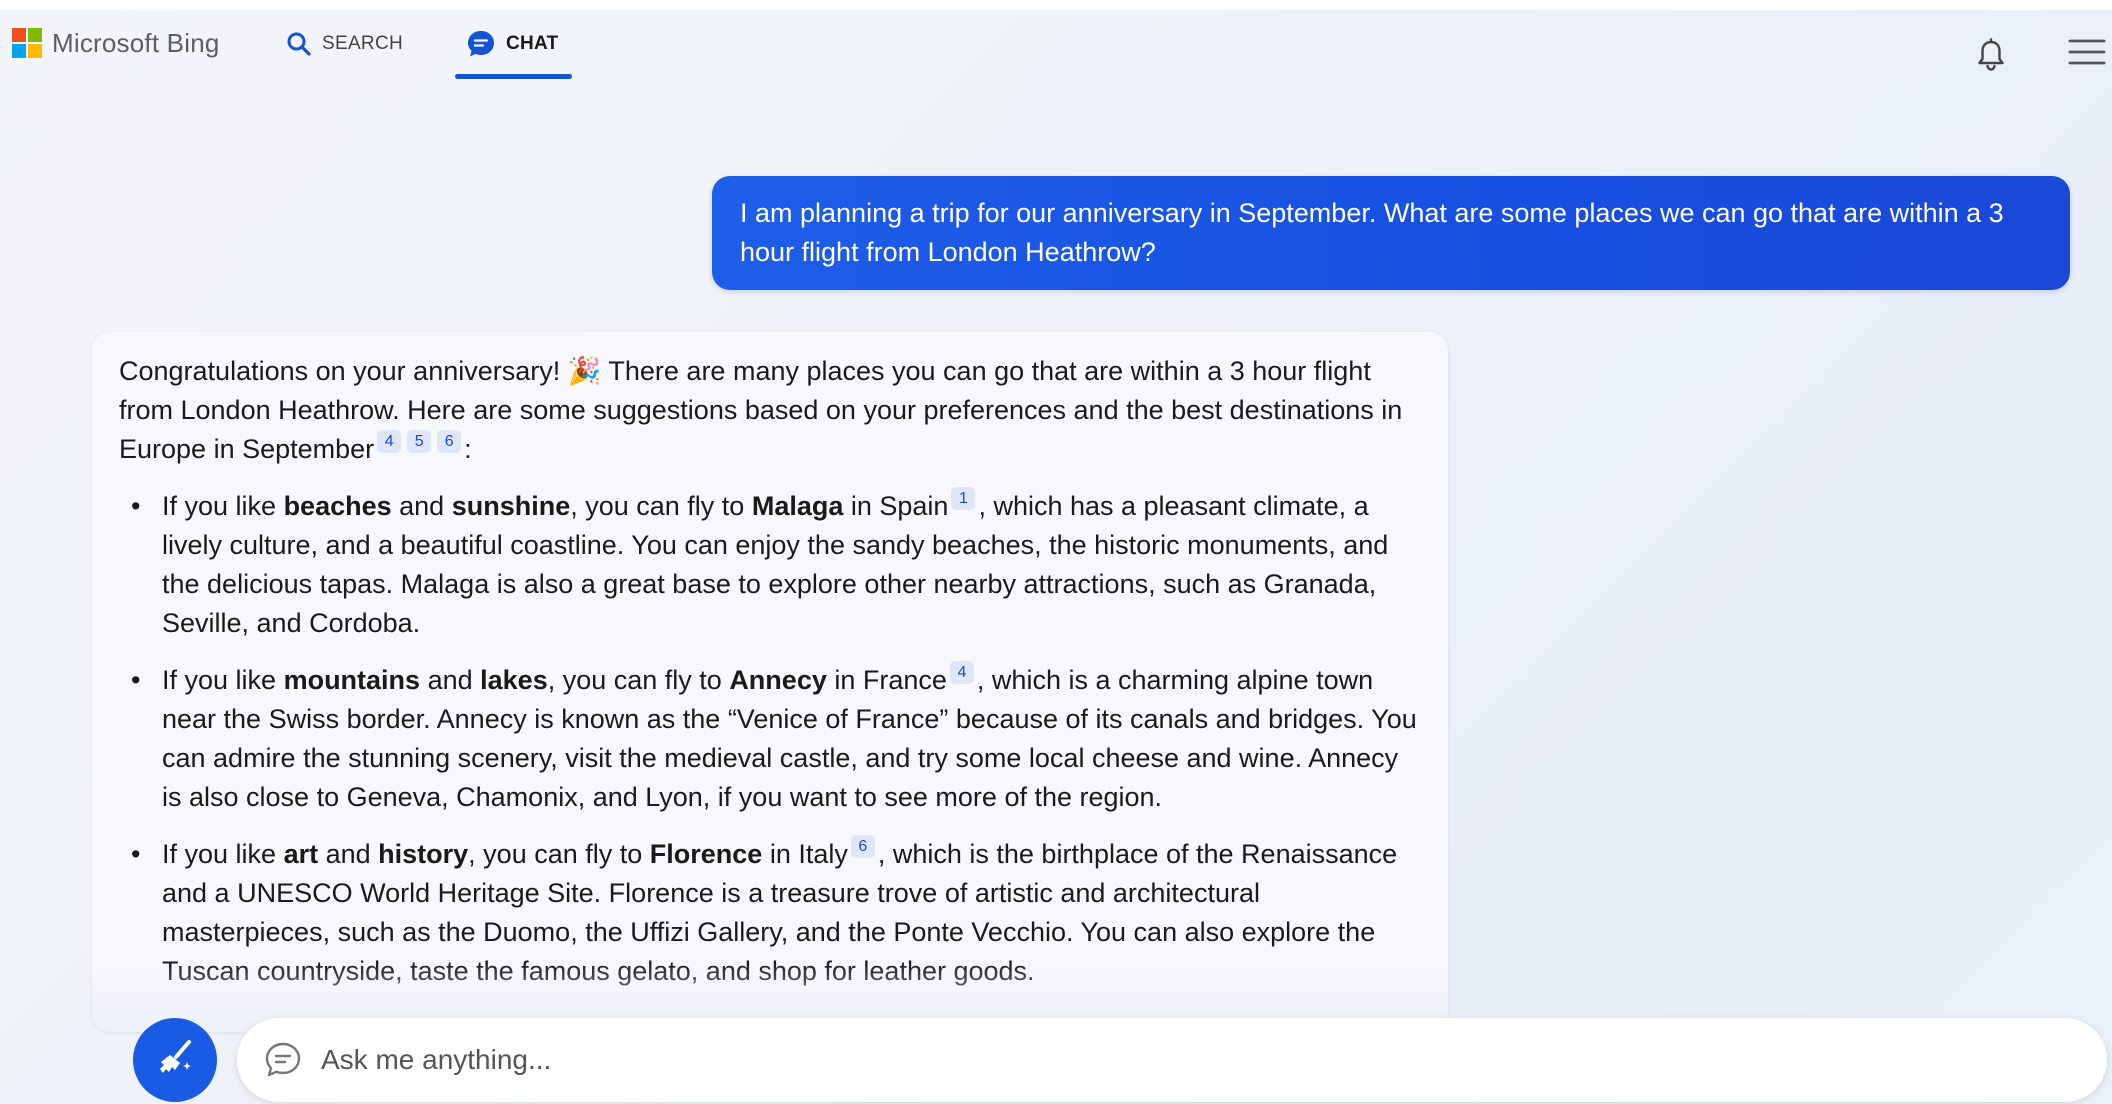 This screenshot has height=1104, width=2112. What do you see at coordinates (886, 680) in the screenshot?
I see `list-text: in France` at bounding box center [886, 680].